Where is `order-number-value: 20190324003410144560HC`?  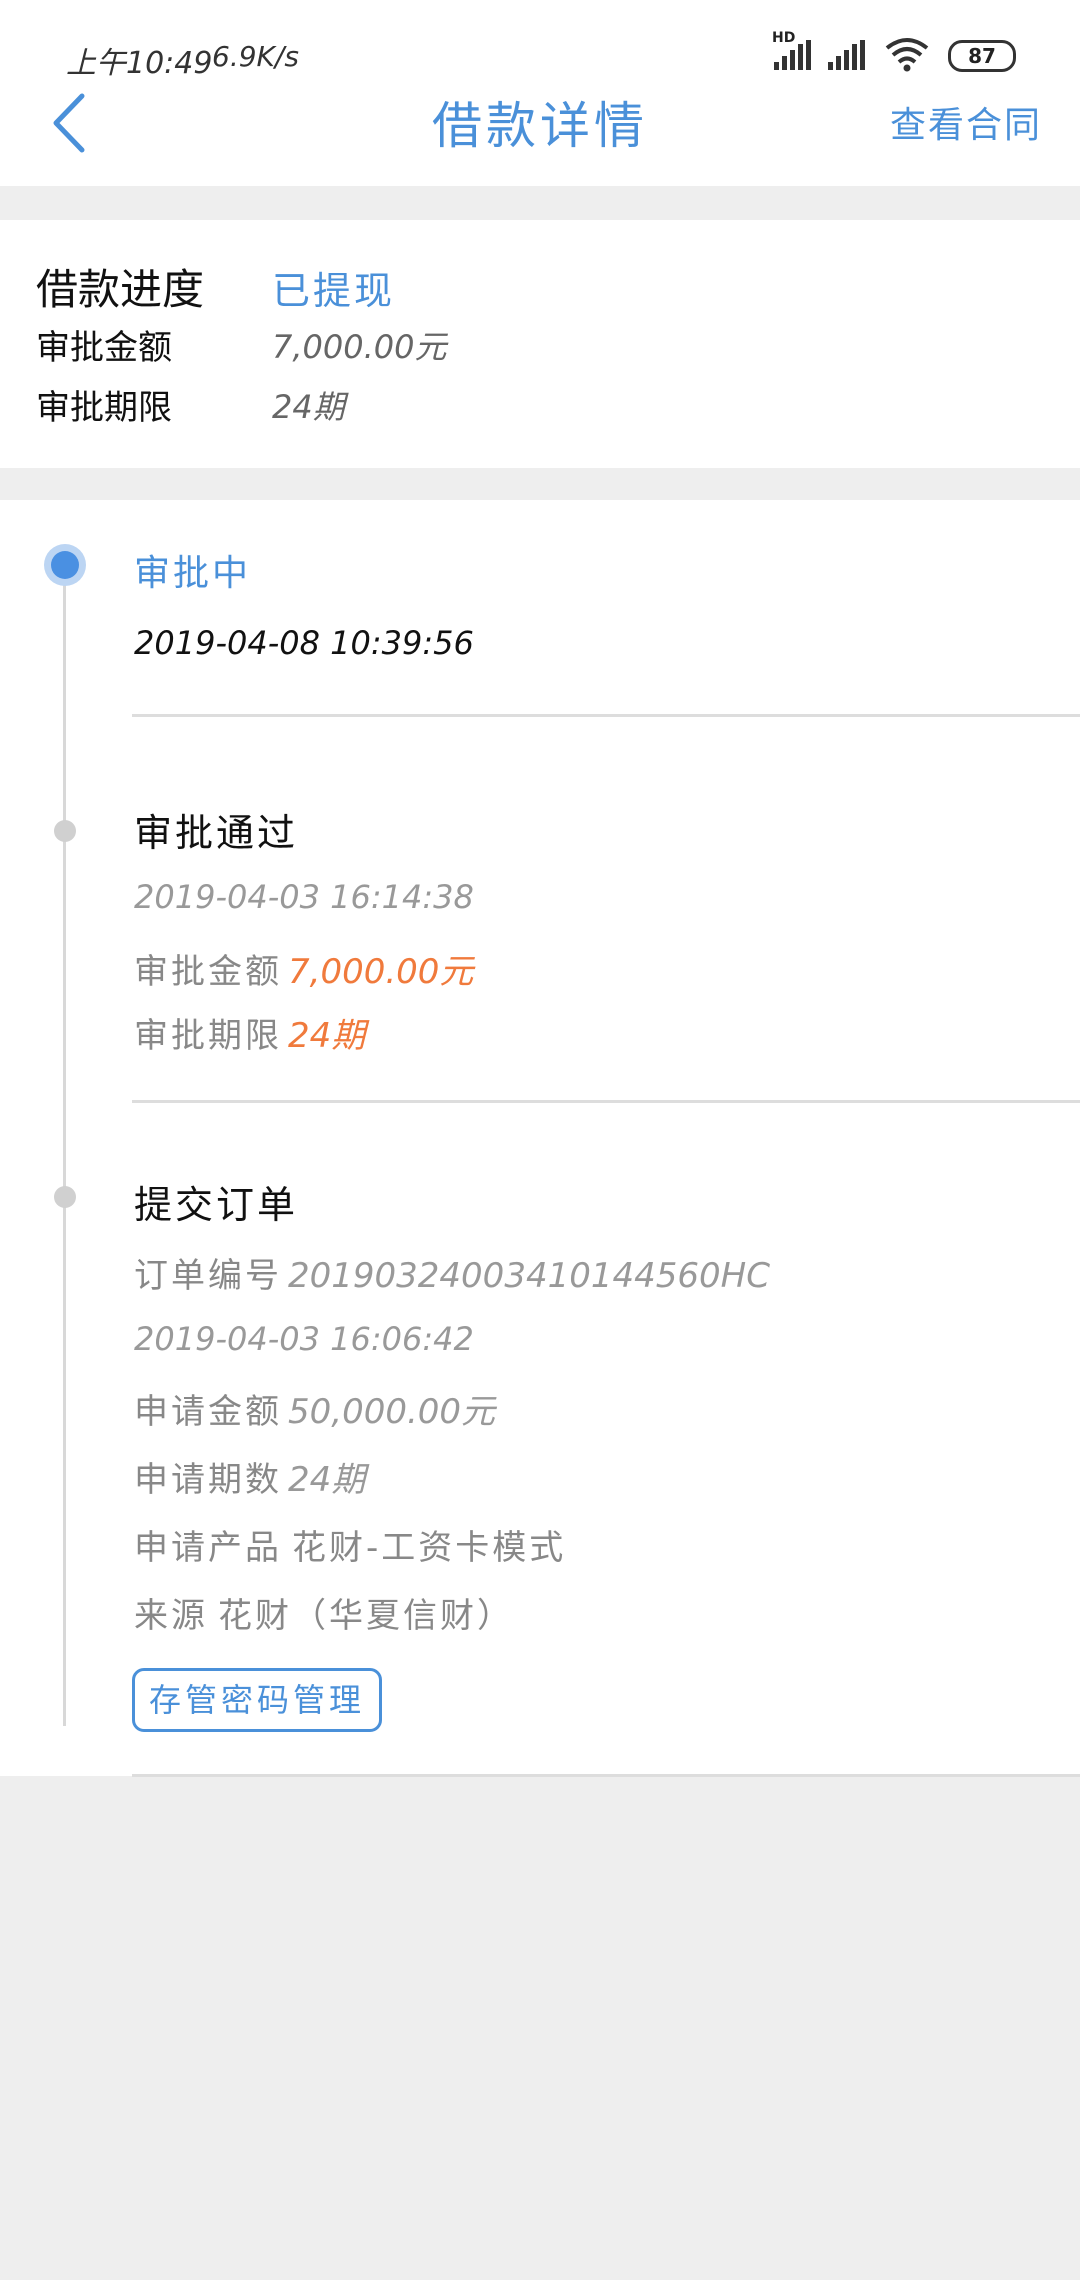 order-number-value: 20190324003410144560HC is located at coordinates (529, 1276).